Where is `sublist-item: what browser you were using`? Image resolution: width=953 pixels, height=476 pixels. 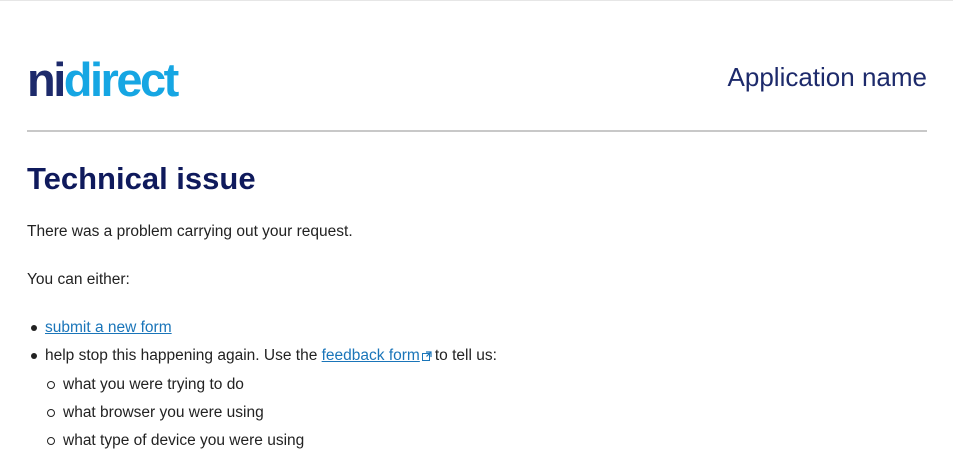 sublist-item: what browser you were using is located at coordinates (271, 413).